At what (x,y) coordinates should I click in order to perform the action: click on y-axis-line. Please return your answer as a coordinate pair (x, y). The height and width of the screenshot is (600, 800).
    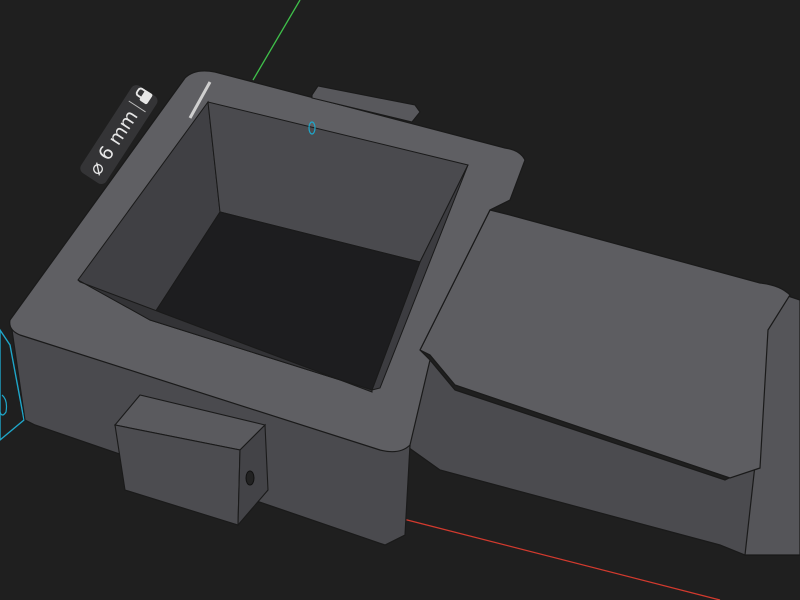
    Looking at the image, I should click on (276, 40).